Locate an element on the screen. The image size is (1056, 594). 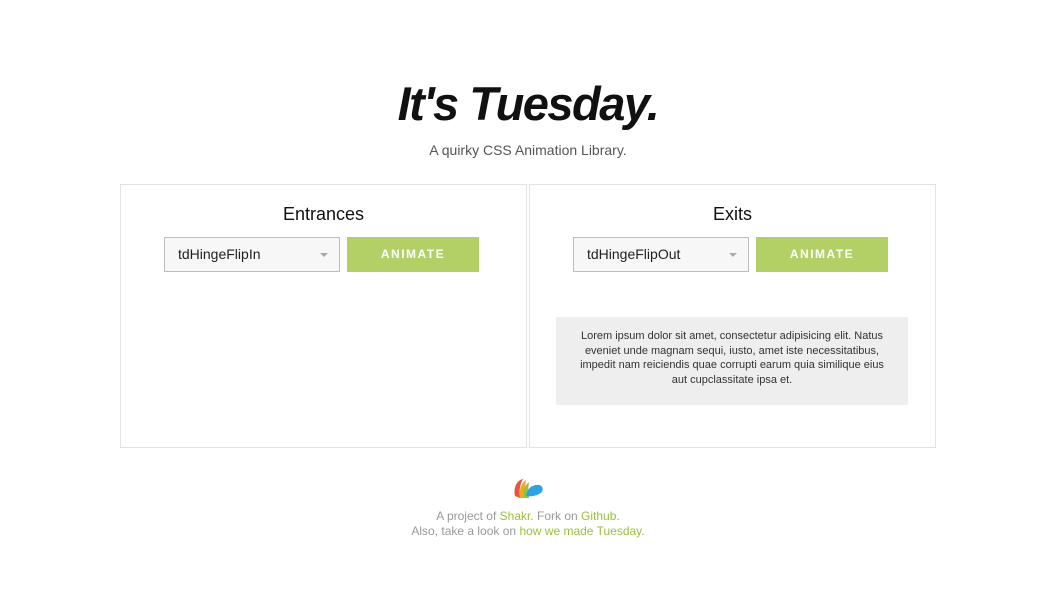
entrances-animation-select: tdHingeFlipIn is located at coordinates (252, 254).